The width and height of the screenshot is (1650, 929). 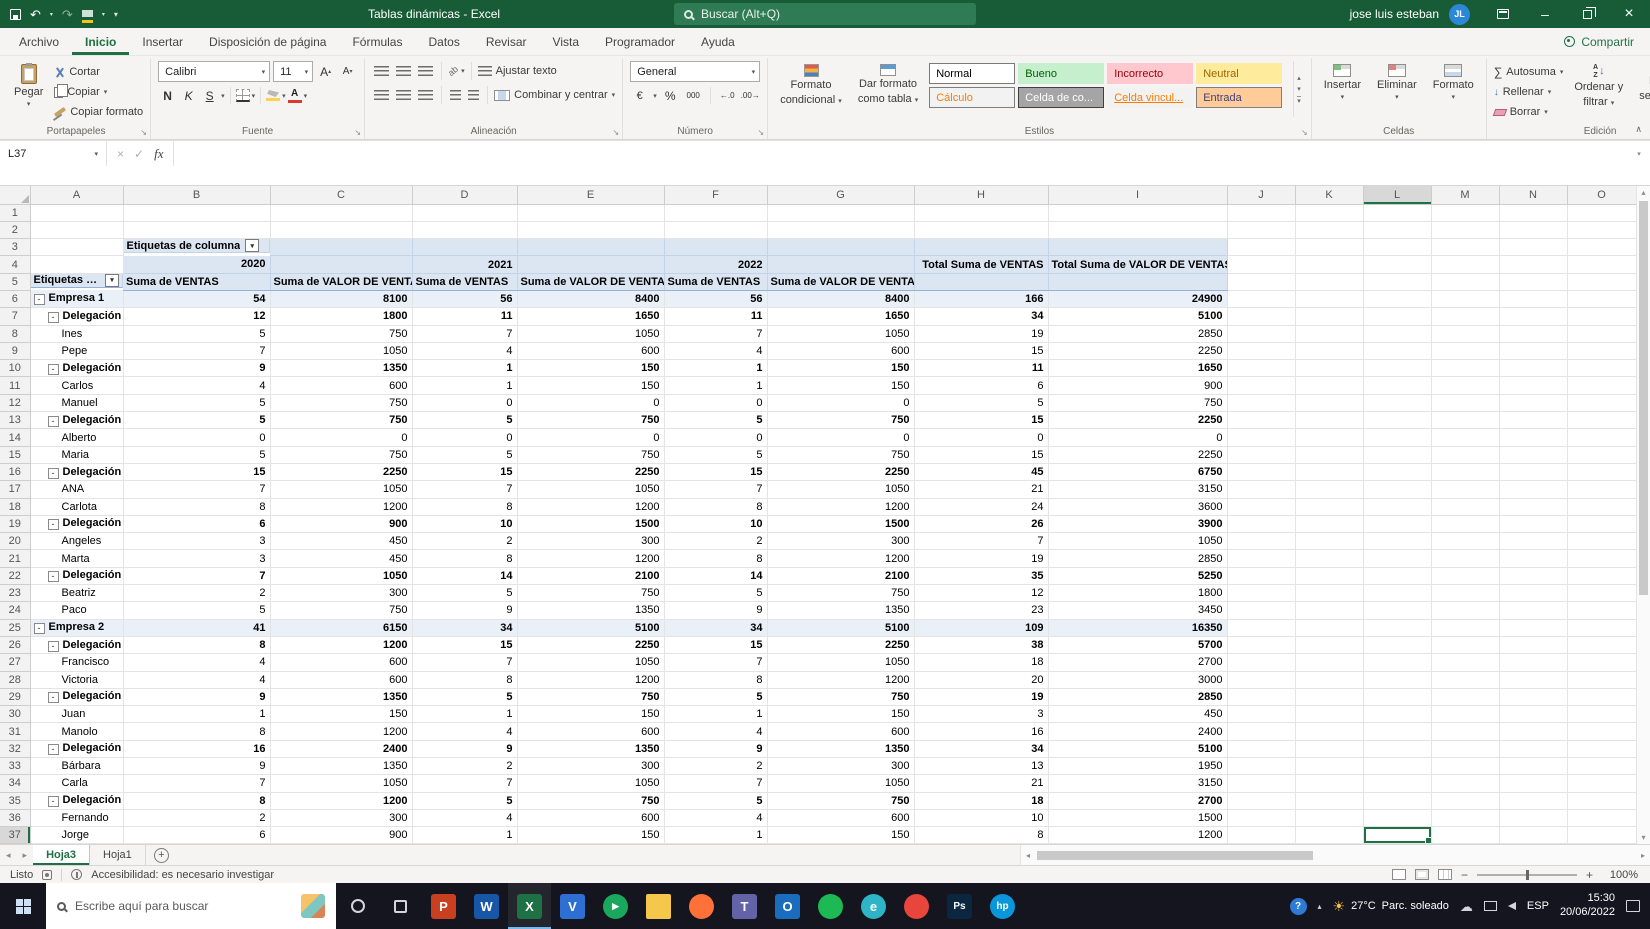 What do you see at coordinates (341, 835) in the screenshot?
I see `cell-C37: 900` at bounding box center [341, 835].